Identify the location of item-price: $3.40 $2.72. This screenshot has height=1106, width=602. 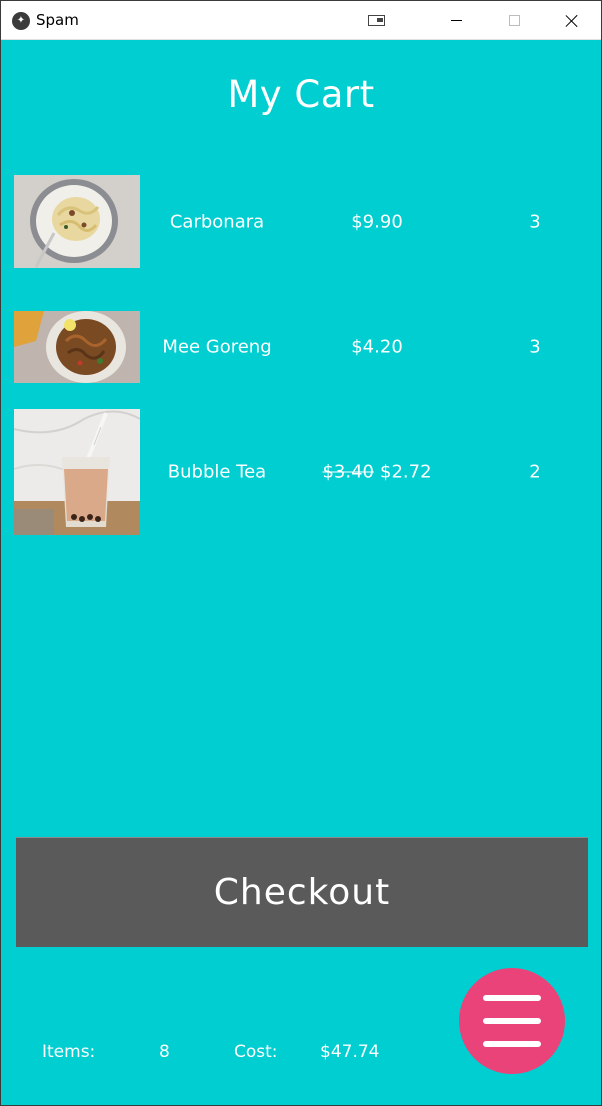
(377, 472).